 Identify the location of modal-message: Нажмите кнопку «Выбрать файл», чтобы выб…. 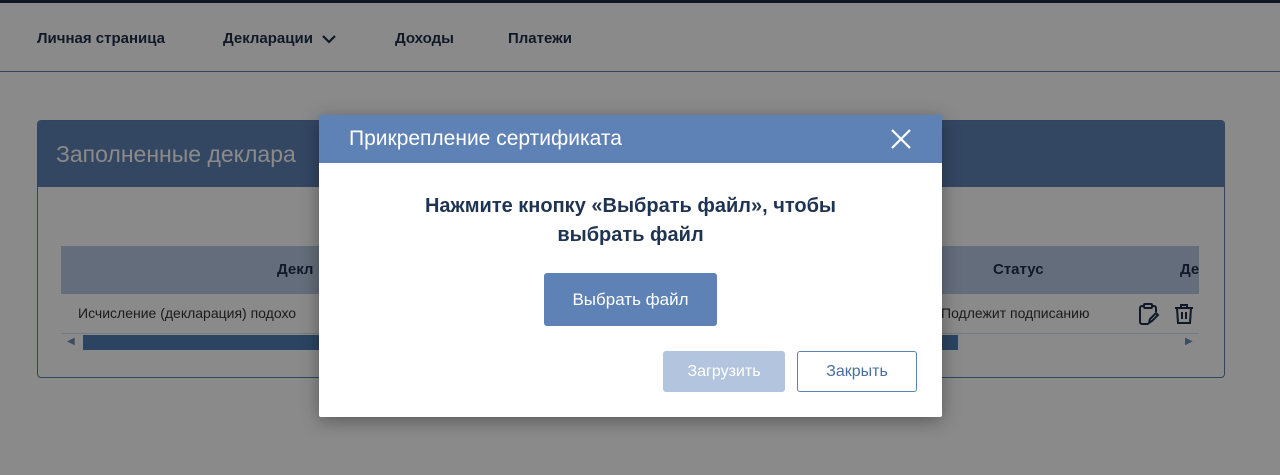
(630, 221).